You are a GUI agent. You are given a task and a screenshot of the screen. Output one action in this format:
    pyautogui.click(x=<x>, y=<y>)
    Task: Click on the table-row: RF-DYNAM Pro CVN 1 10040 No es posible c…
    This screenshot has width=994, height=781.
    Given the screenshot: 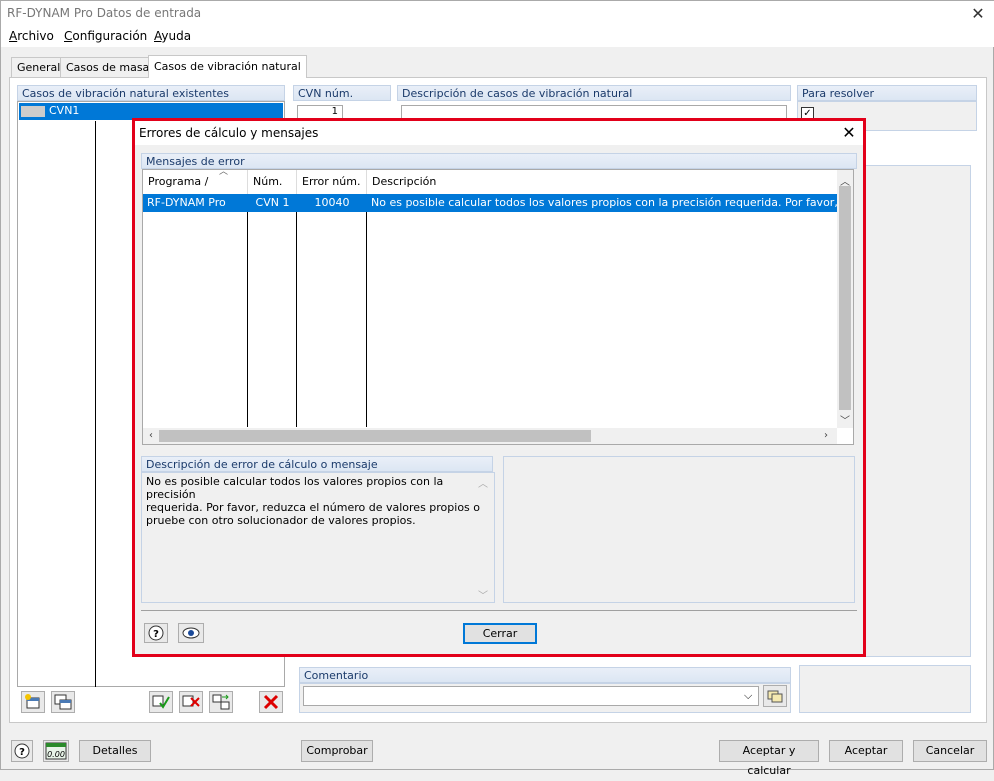 What is the action you would take?
    pyautogui.click(x=490, y=203)
    